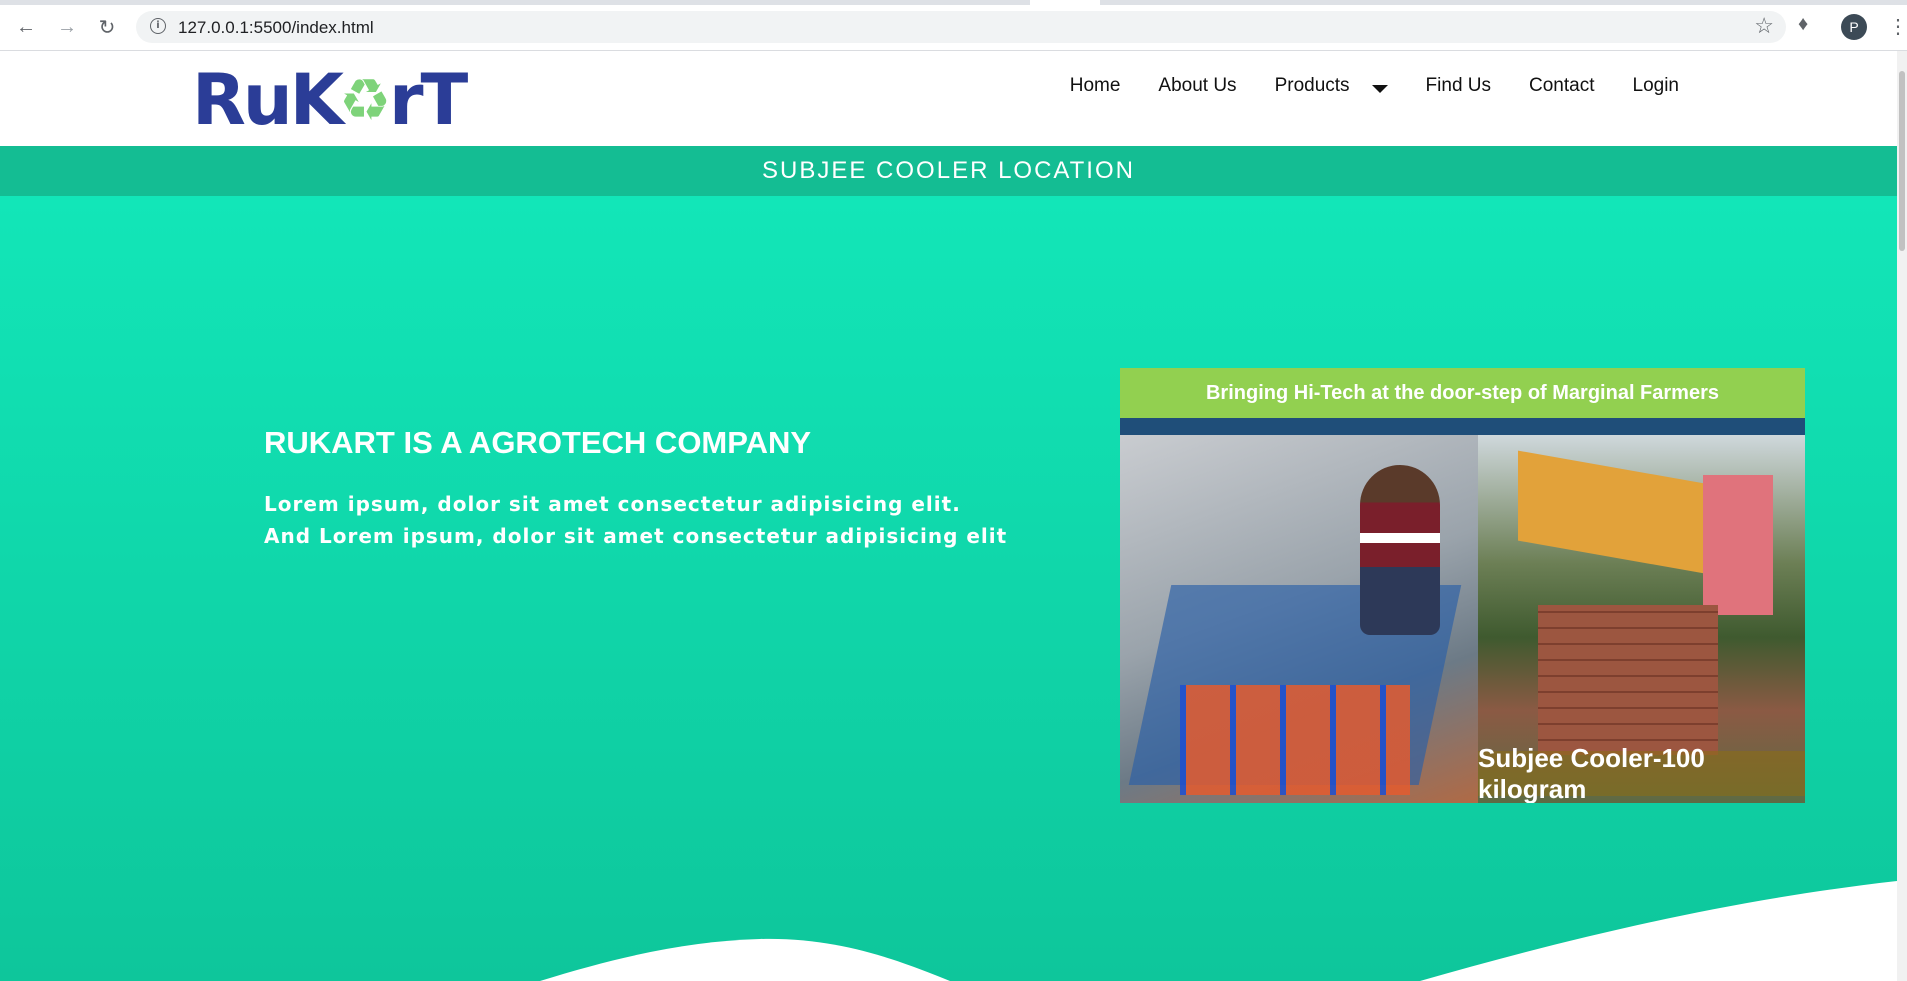  Describe the element at coordinates (268, 100) in the screenshot. I see `logo-text-start: RuK` at that location.